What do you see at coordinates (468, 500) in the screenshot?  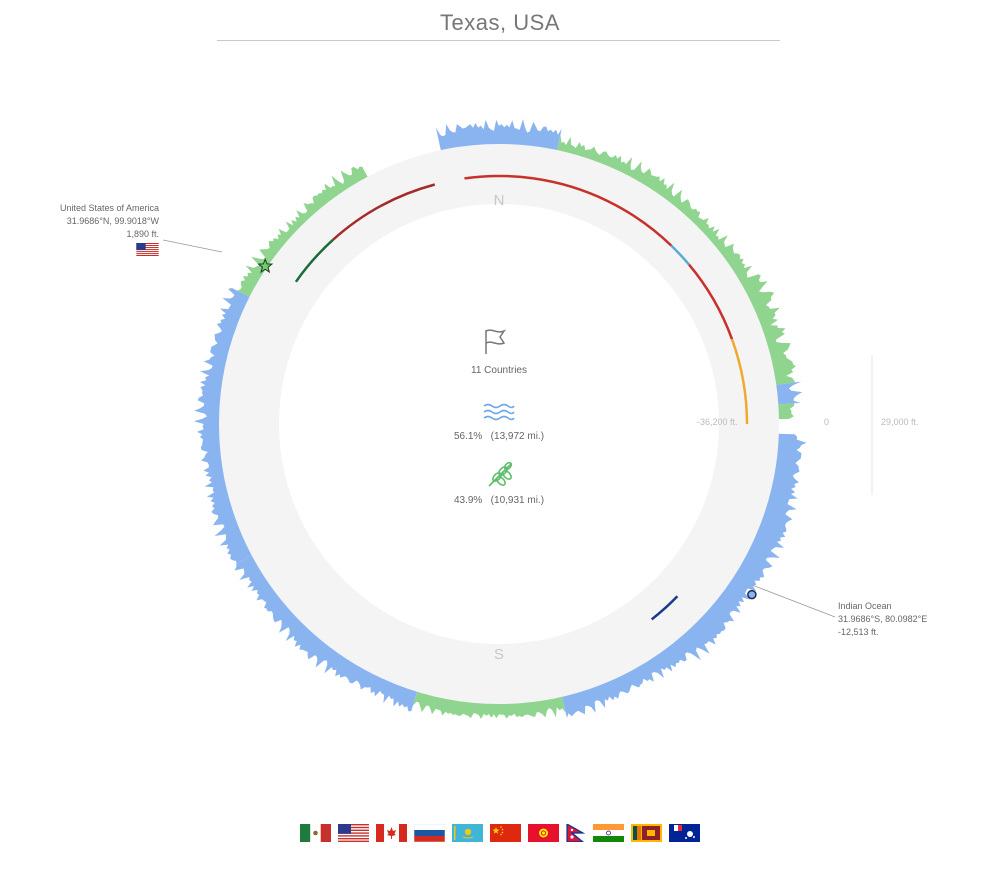 I see `land-percent: 43.9%` at bounding box center [468, 500].